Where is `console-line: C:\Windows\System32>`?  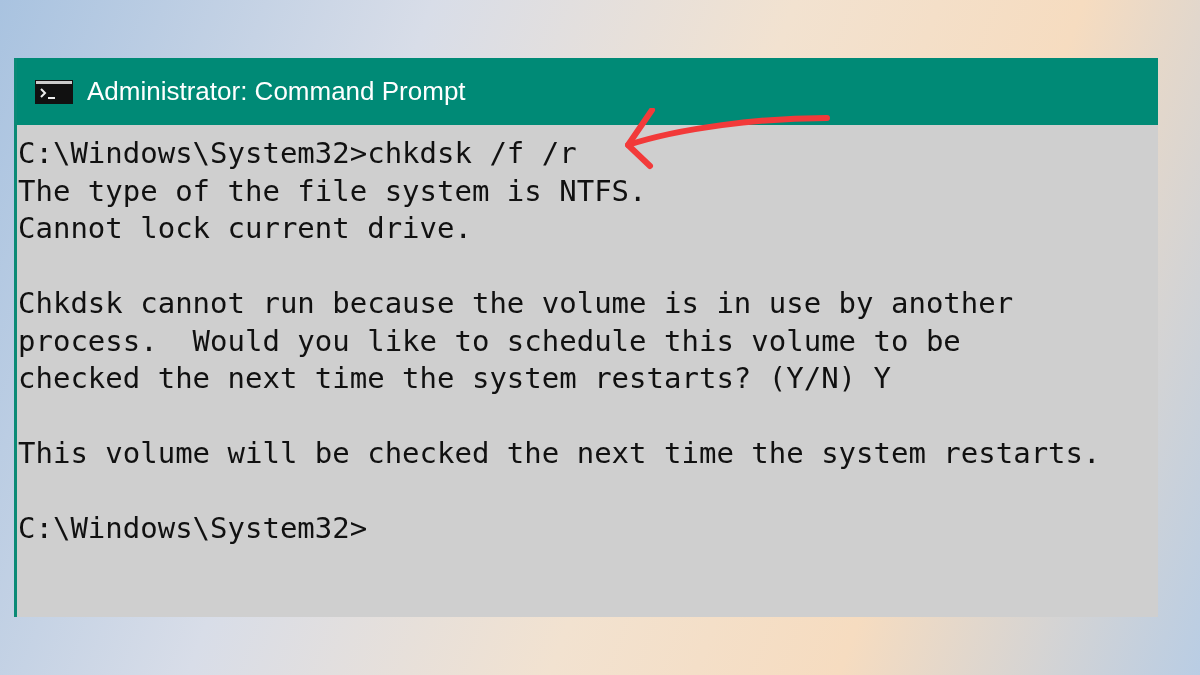 console-line: C:\Windows\System32> is located at coordinates (193, 528).